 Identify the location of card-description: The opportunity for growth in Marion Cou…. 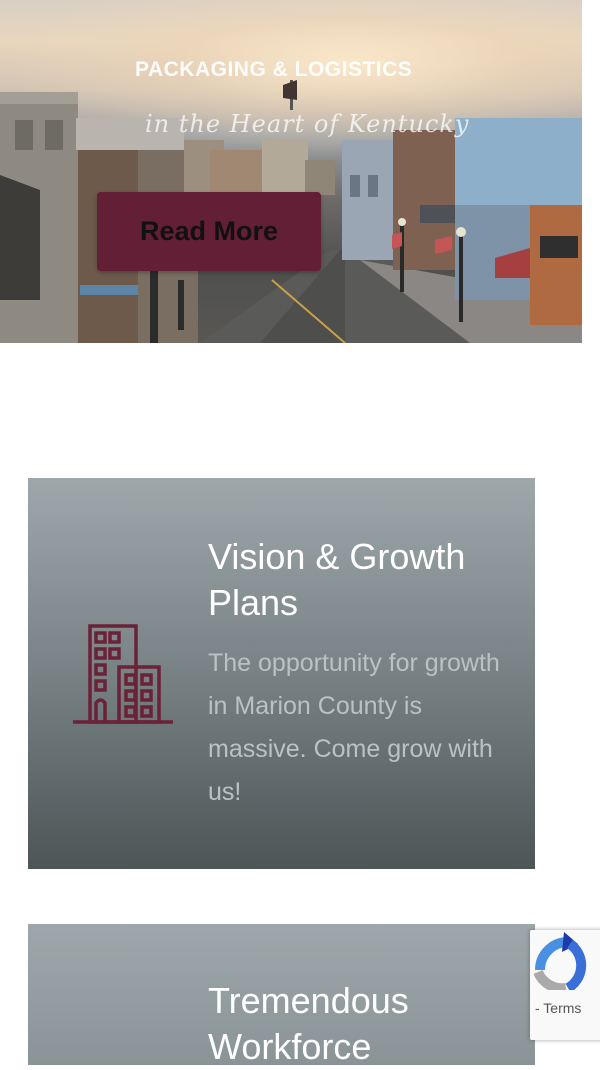
(354, 727).